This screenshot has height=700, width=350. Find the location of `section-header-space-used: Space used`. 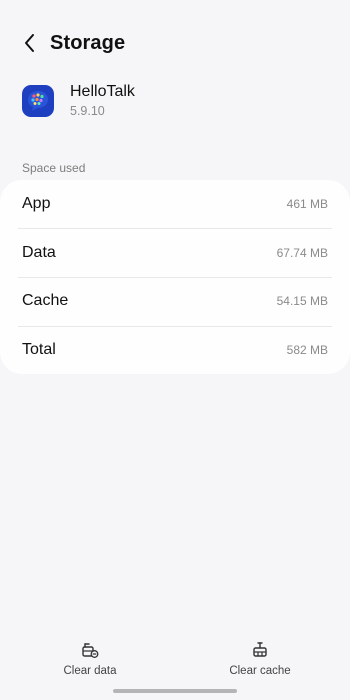

section-header-space-used: Space used is located at coordinates (54, 168).